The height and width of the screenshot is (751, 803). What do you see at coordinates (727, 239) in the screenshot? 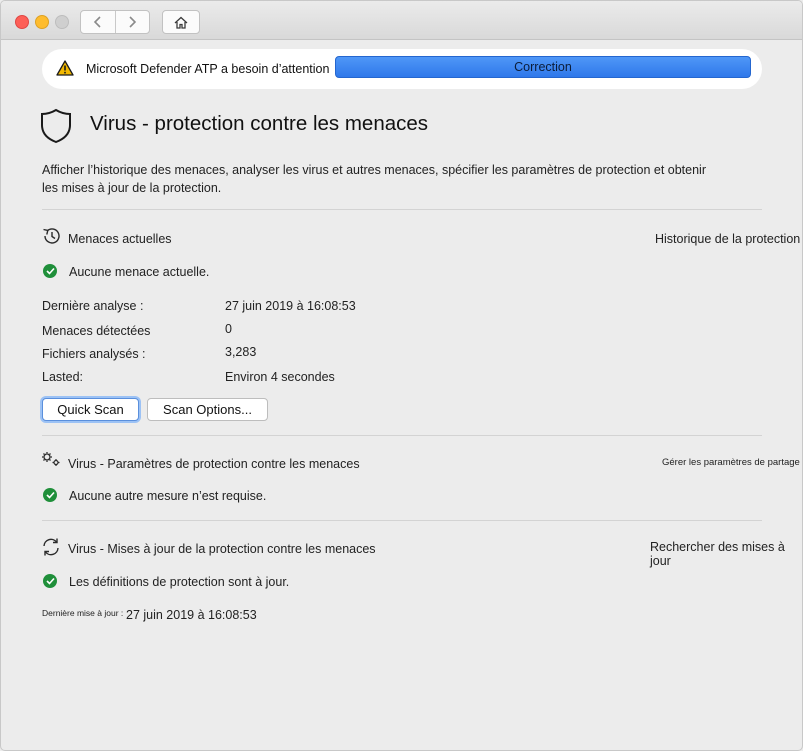
I see `protection-history-link: Historique de la protection` at bounding box center [727, 239].